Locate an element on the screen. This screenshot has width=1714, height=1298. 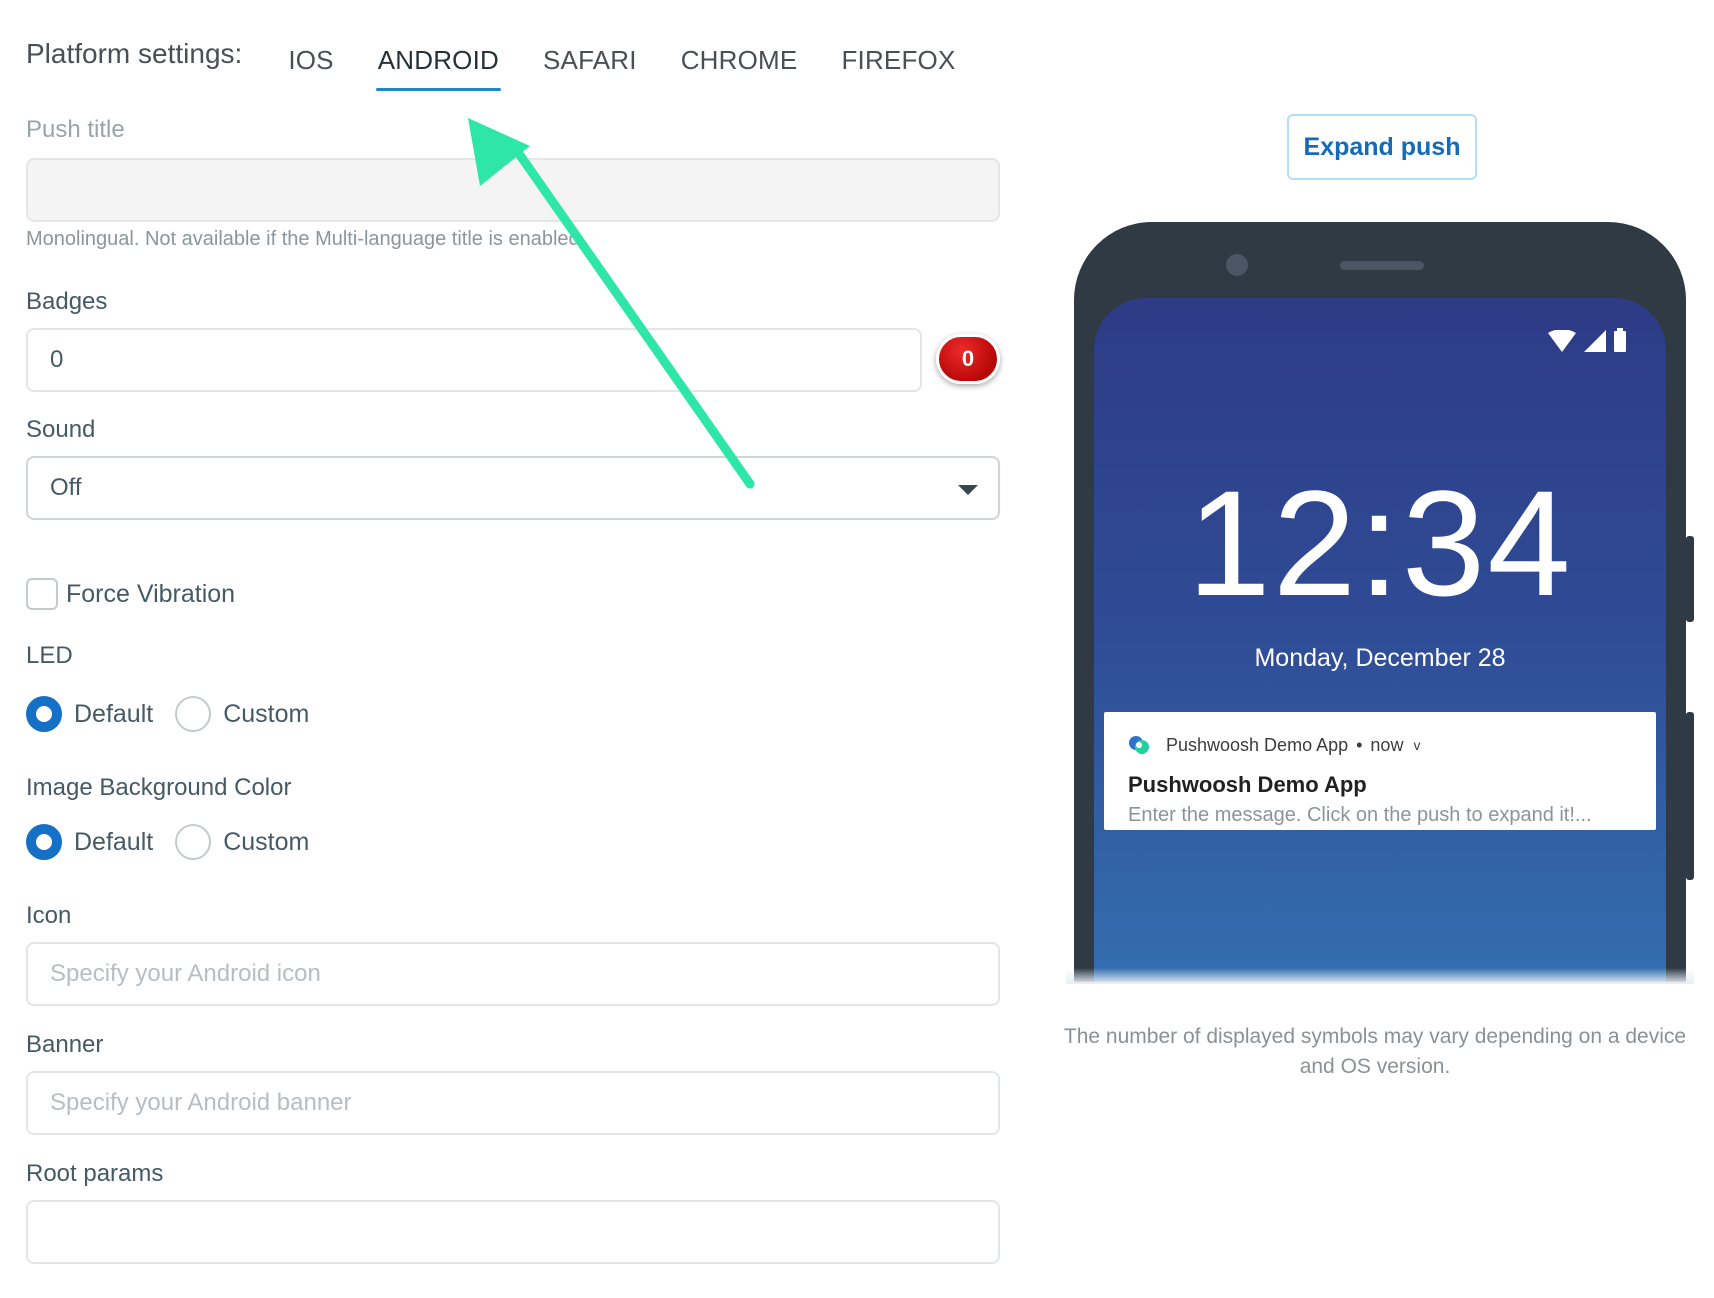
lock-clock: 12:34 is located at coordinates (1380, 543).